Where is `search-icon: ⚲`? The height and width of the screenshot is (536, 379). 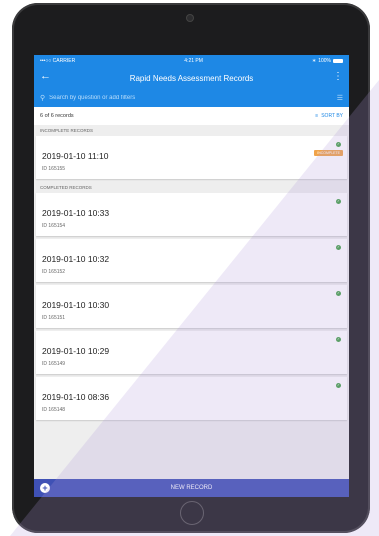 search-icon: ⚲ is located at coordinates (43, 98).